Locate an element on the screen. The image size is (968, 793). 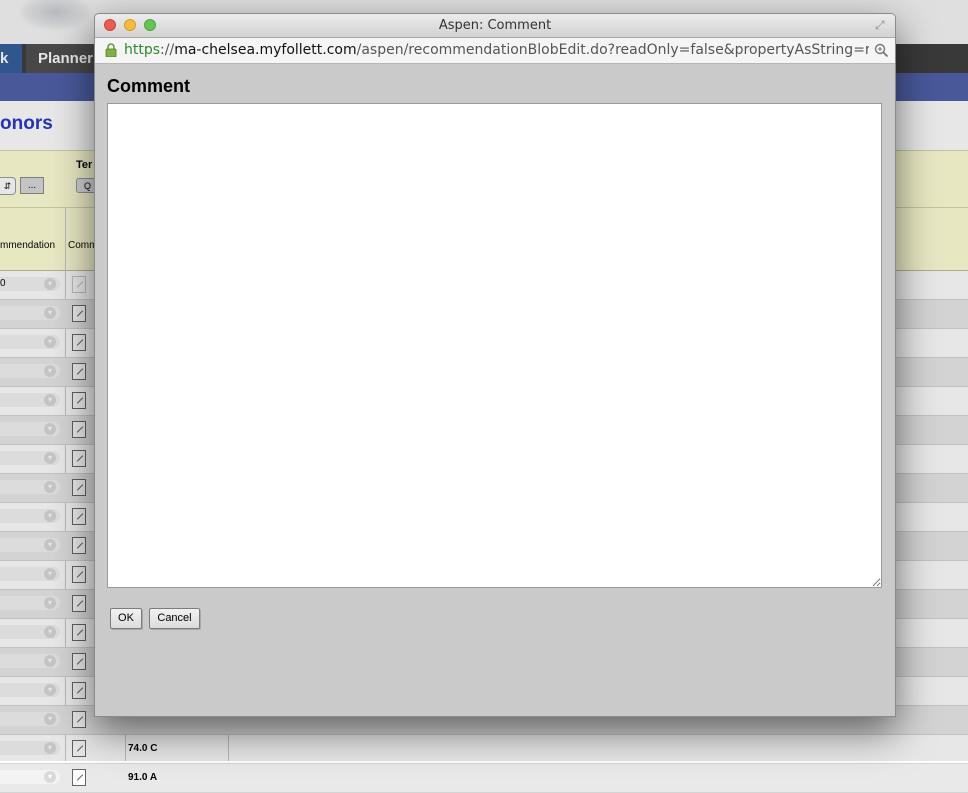
zoom-icon is located at coordinates (881, 50).